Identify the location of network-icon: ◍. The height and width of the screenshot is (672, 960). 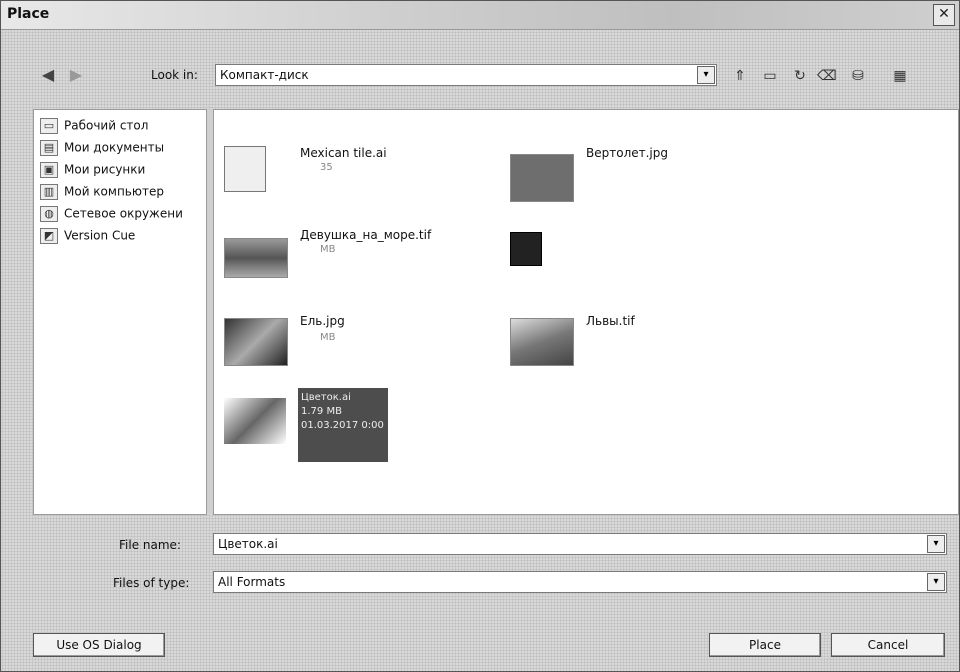
(49, 214).